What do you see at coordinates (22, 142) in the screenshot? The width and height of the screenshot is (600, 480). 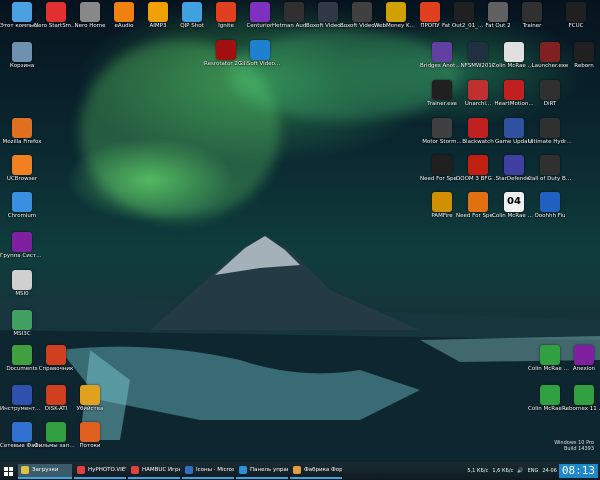 I see `desktop-icon-label: Mozilla Firefox` at bounding box center [22, 142].